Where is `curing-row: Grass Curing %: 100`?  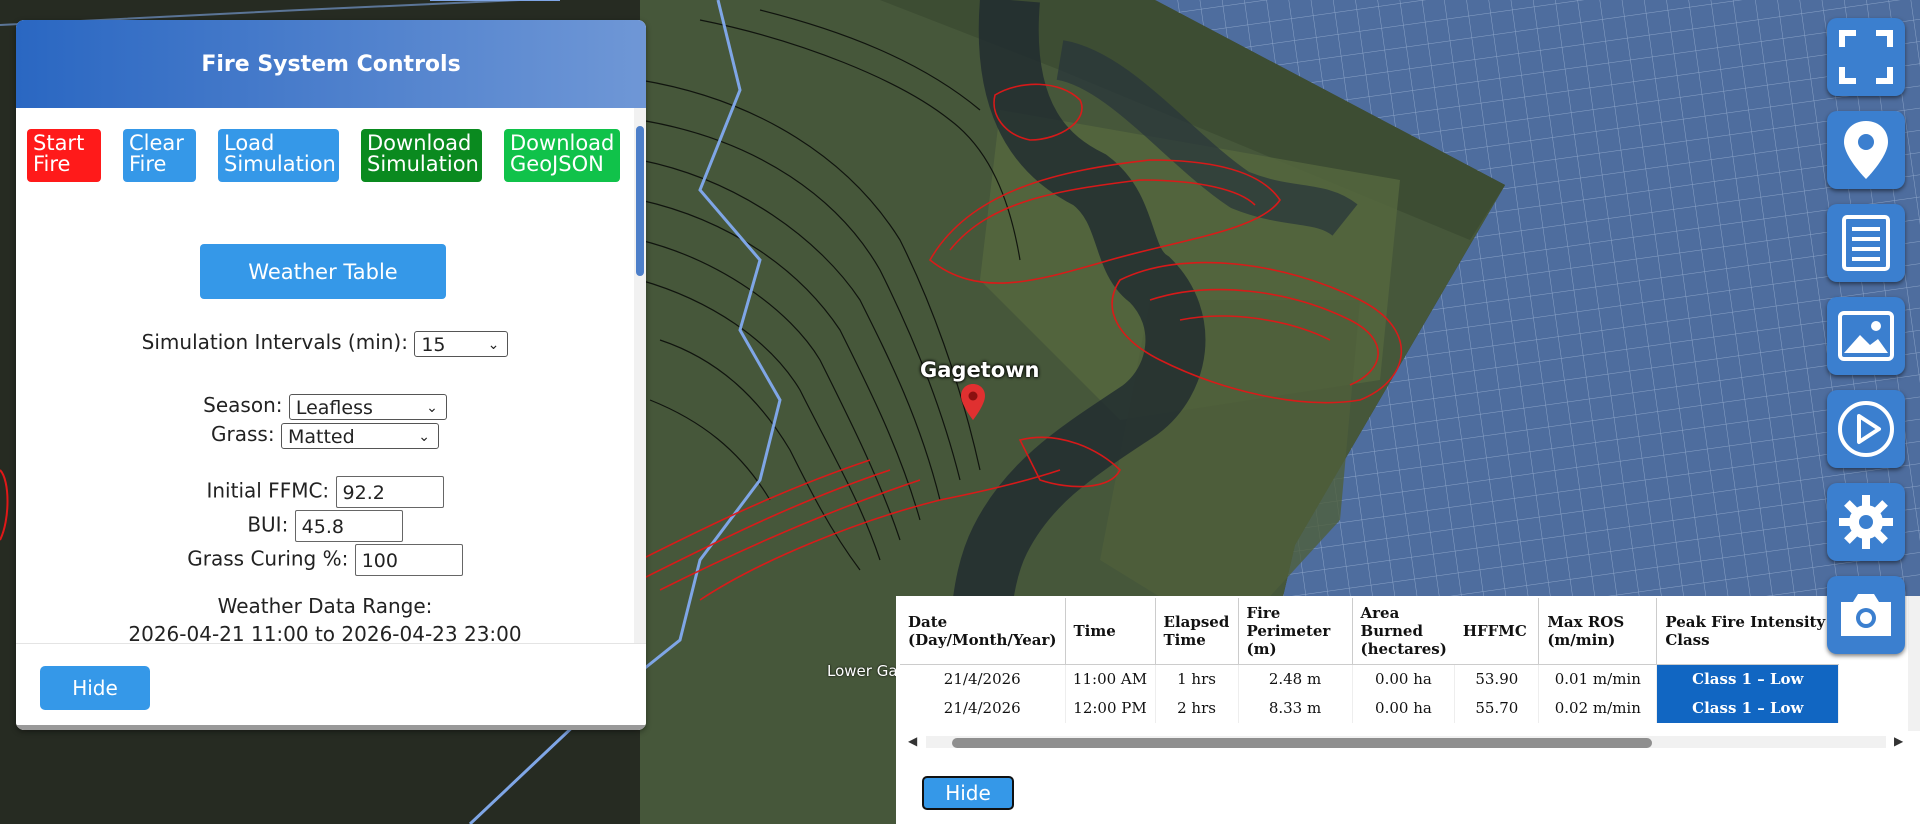 curing-row: Grass Curing %: 100 is located at coordinates (325, 560).